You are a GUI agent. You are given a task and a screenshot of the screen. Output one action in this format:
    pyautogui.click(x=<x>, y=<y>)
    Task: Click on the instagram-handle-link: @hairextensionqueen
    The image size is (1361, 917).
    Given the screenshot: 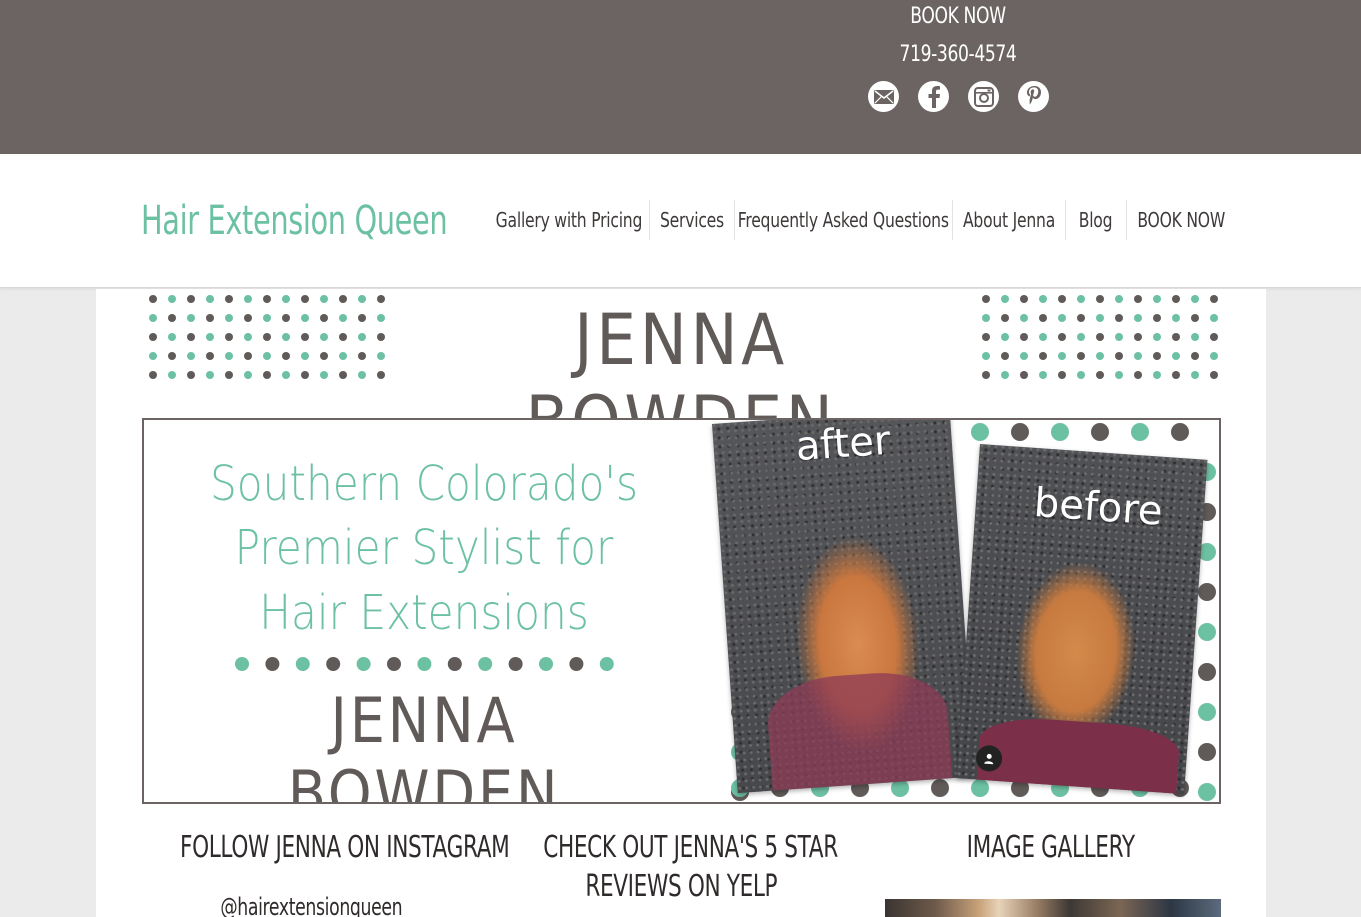 What is the action you would take?
    pyautogui.click(x=311, y=905)
    